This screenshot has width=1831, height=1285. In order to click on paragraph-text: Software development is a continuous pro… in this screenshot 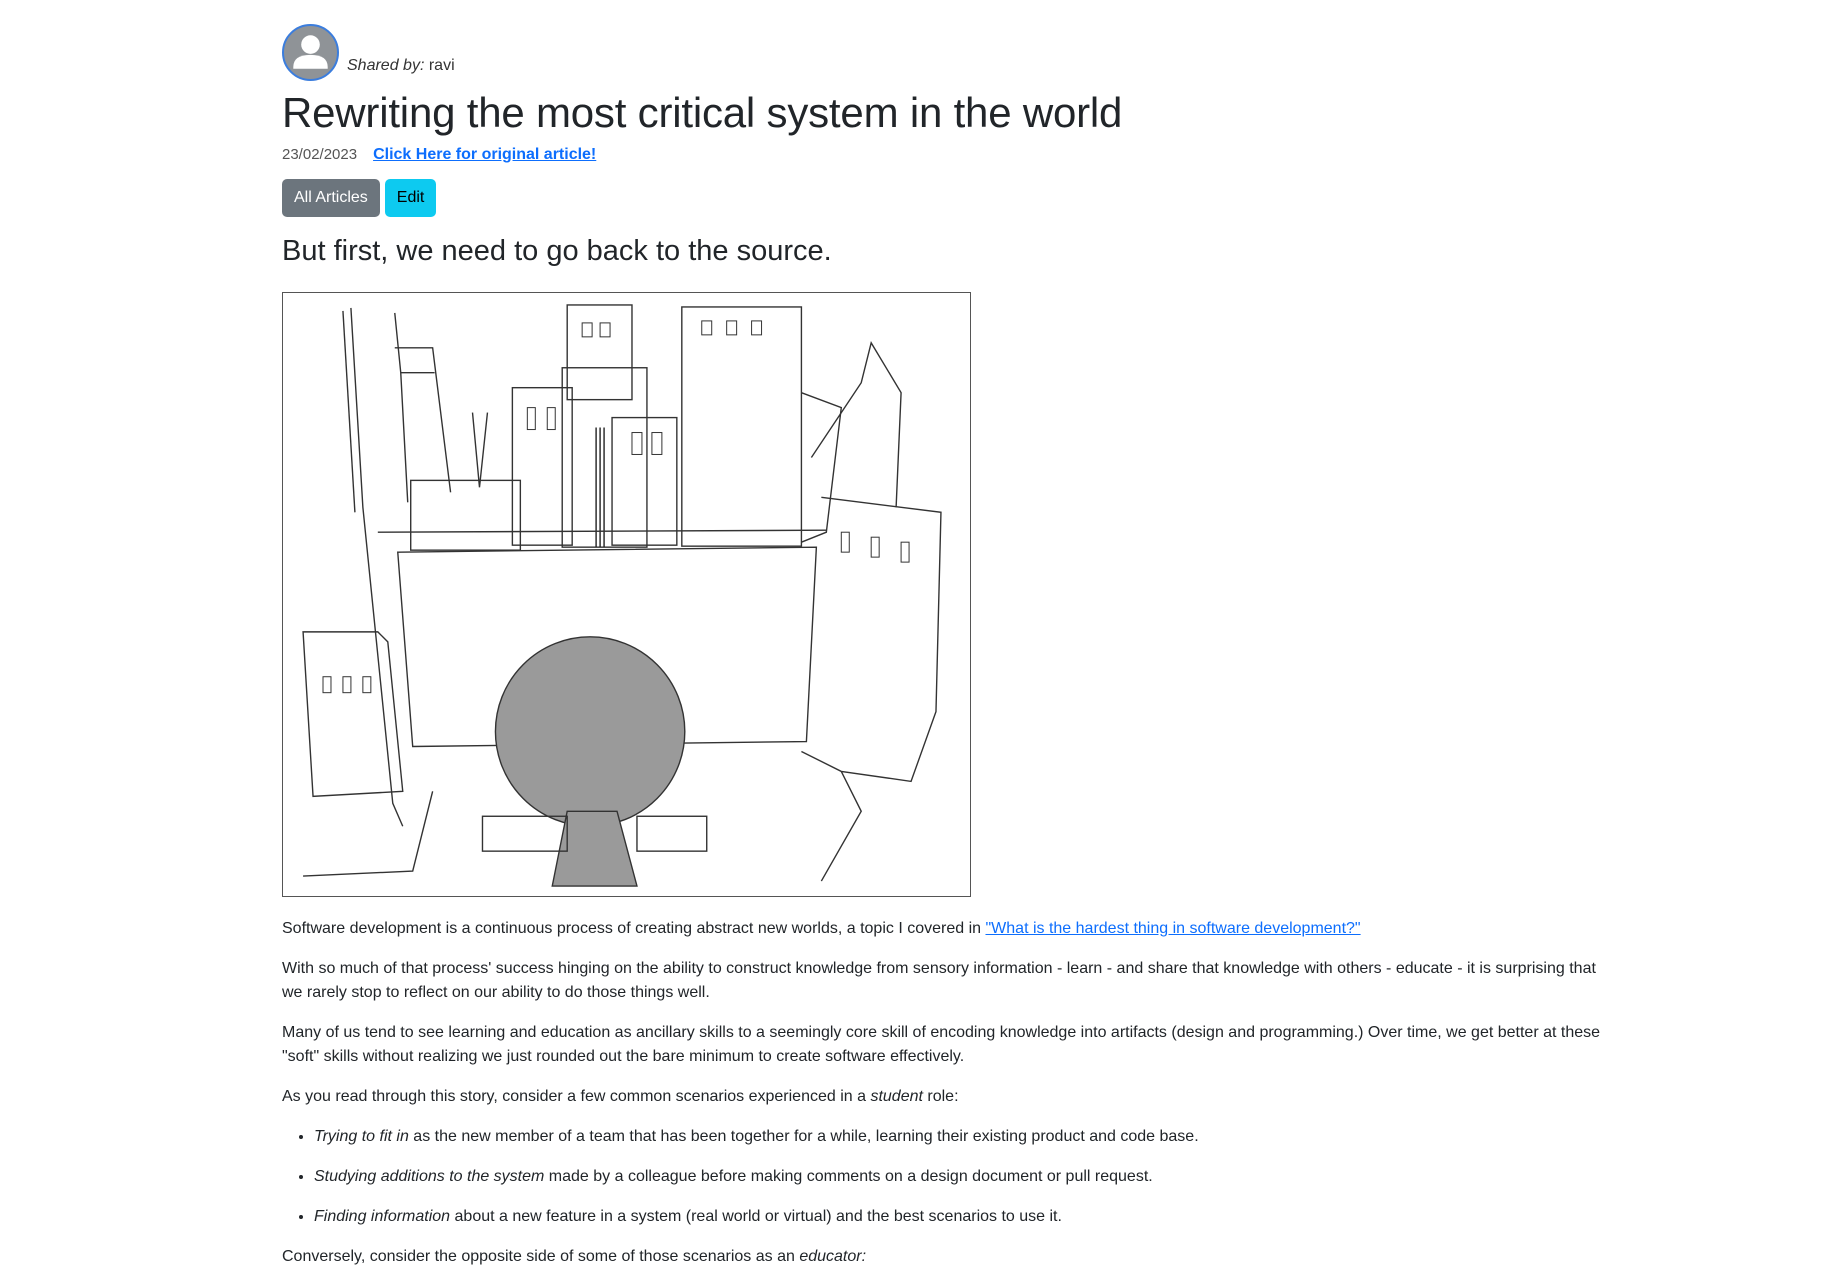, I will do `click(634, 928)`.